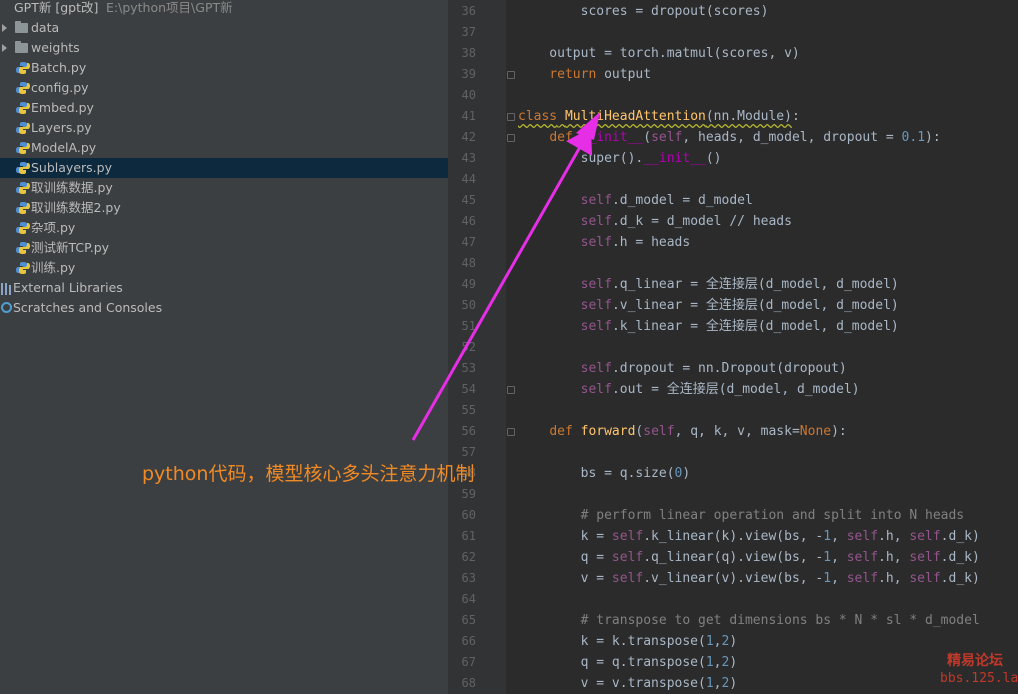  I want to click on line-number: 56, so click(468, 431).